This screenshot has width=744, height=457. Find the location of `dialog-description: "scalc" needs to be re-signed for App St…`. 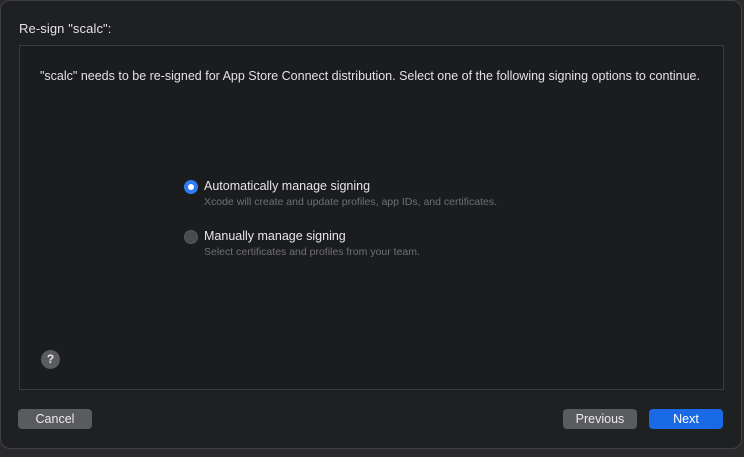

dialog-description: "scalc" needs to be re-signed for App St… is located at coordinates (370, 76).